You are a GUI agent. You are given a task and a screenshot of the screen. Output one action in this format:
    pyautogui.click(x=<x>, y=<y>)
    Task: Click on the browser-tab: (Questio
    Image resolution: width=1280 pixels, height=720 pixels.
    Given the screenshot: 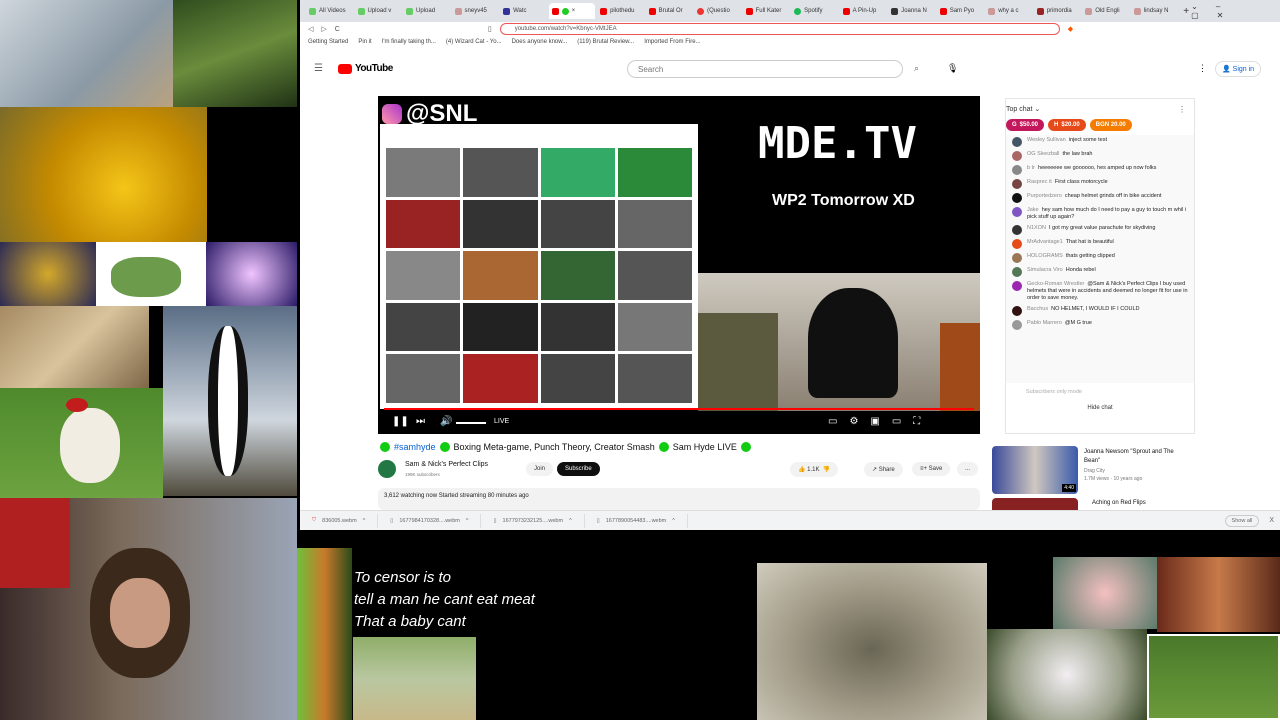 What is the action you would take?
    pyautogui.click(x=717, y=11)
    